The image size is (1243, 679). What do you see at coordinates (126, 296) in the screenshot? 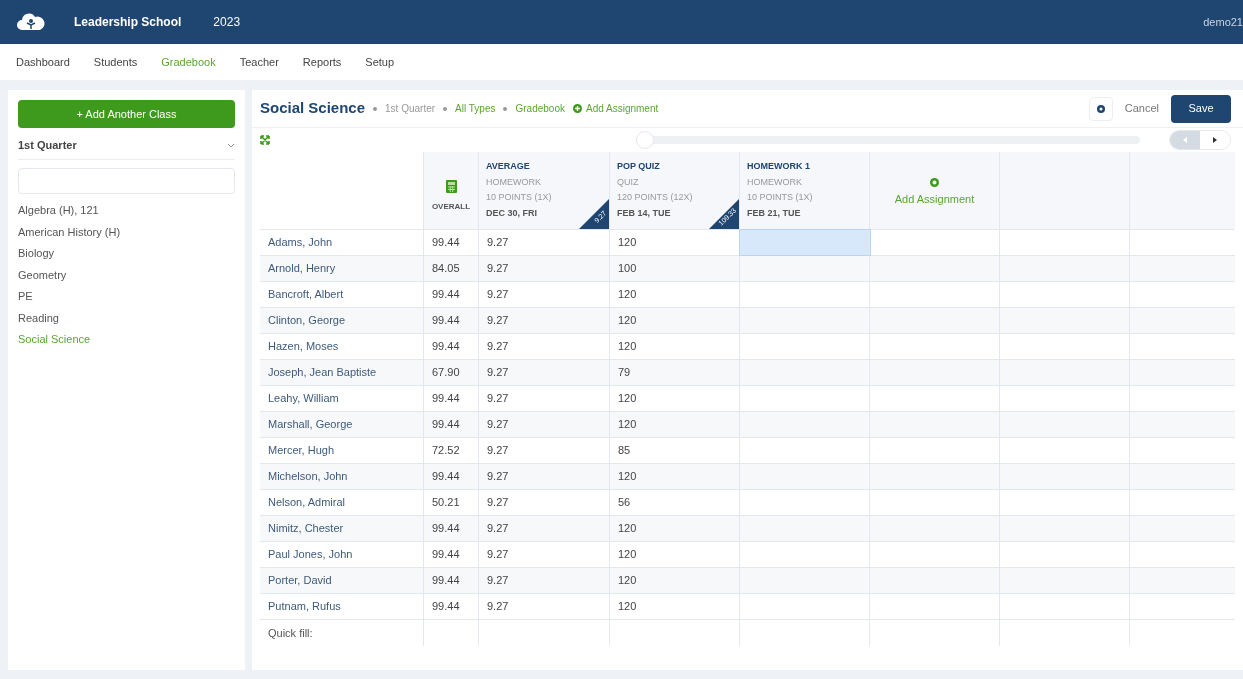
I see `class-item: PE` at bounding box center [126, 296].